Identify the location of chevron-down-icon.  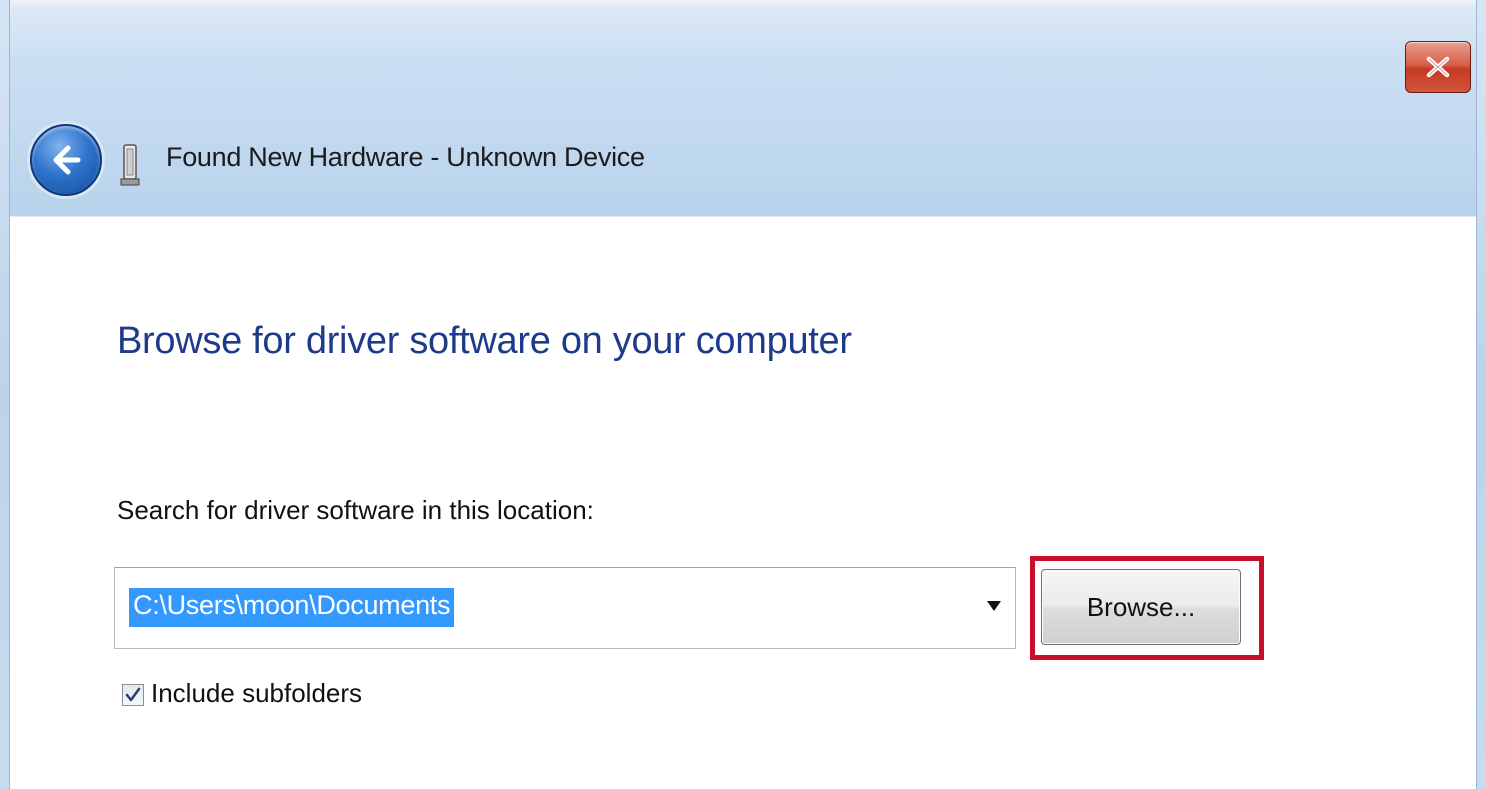
(994, 606).